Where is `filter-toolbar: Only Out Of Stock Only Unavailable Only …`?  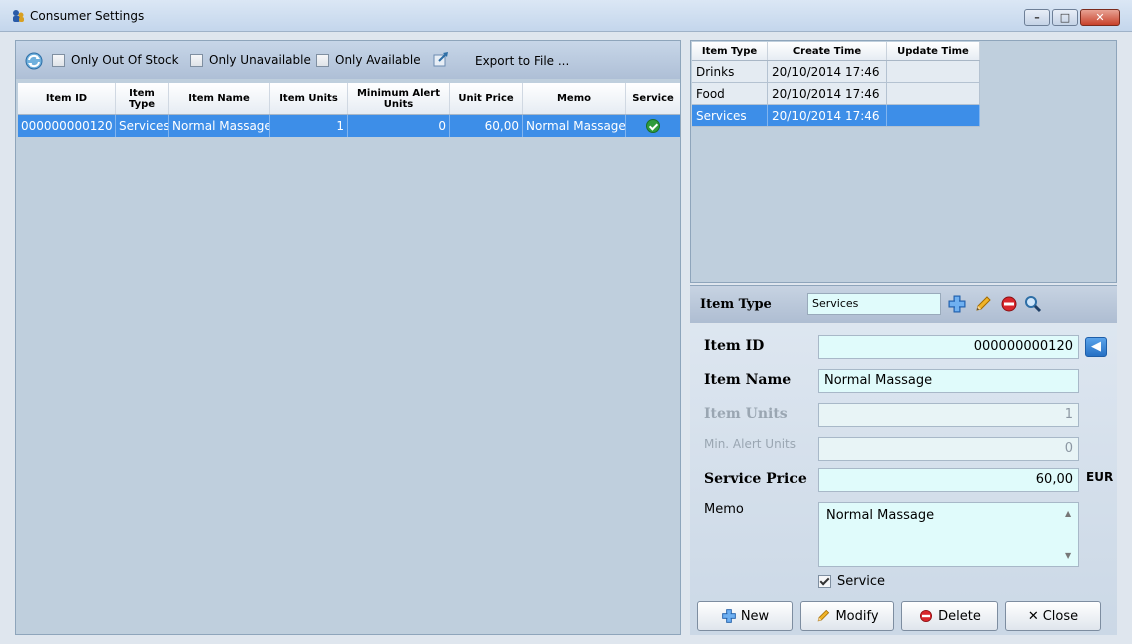
filter-toolbar: Only Out Of Stock Only Unavailable Only … is located at coordinates (348, 60).